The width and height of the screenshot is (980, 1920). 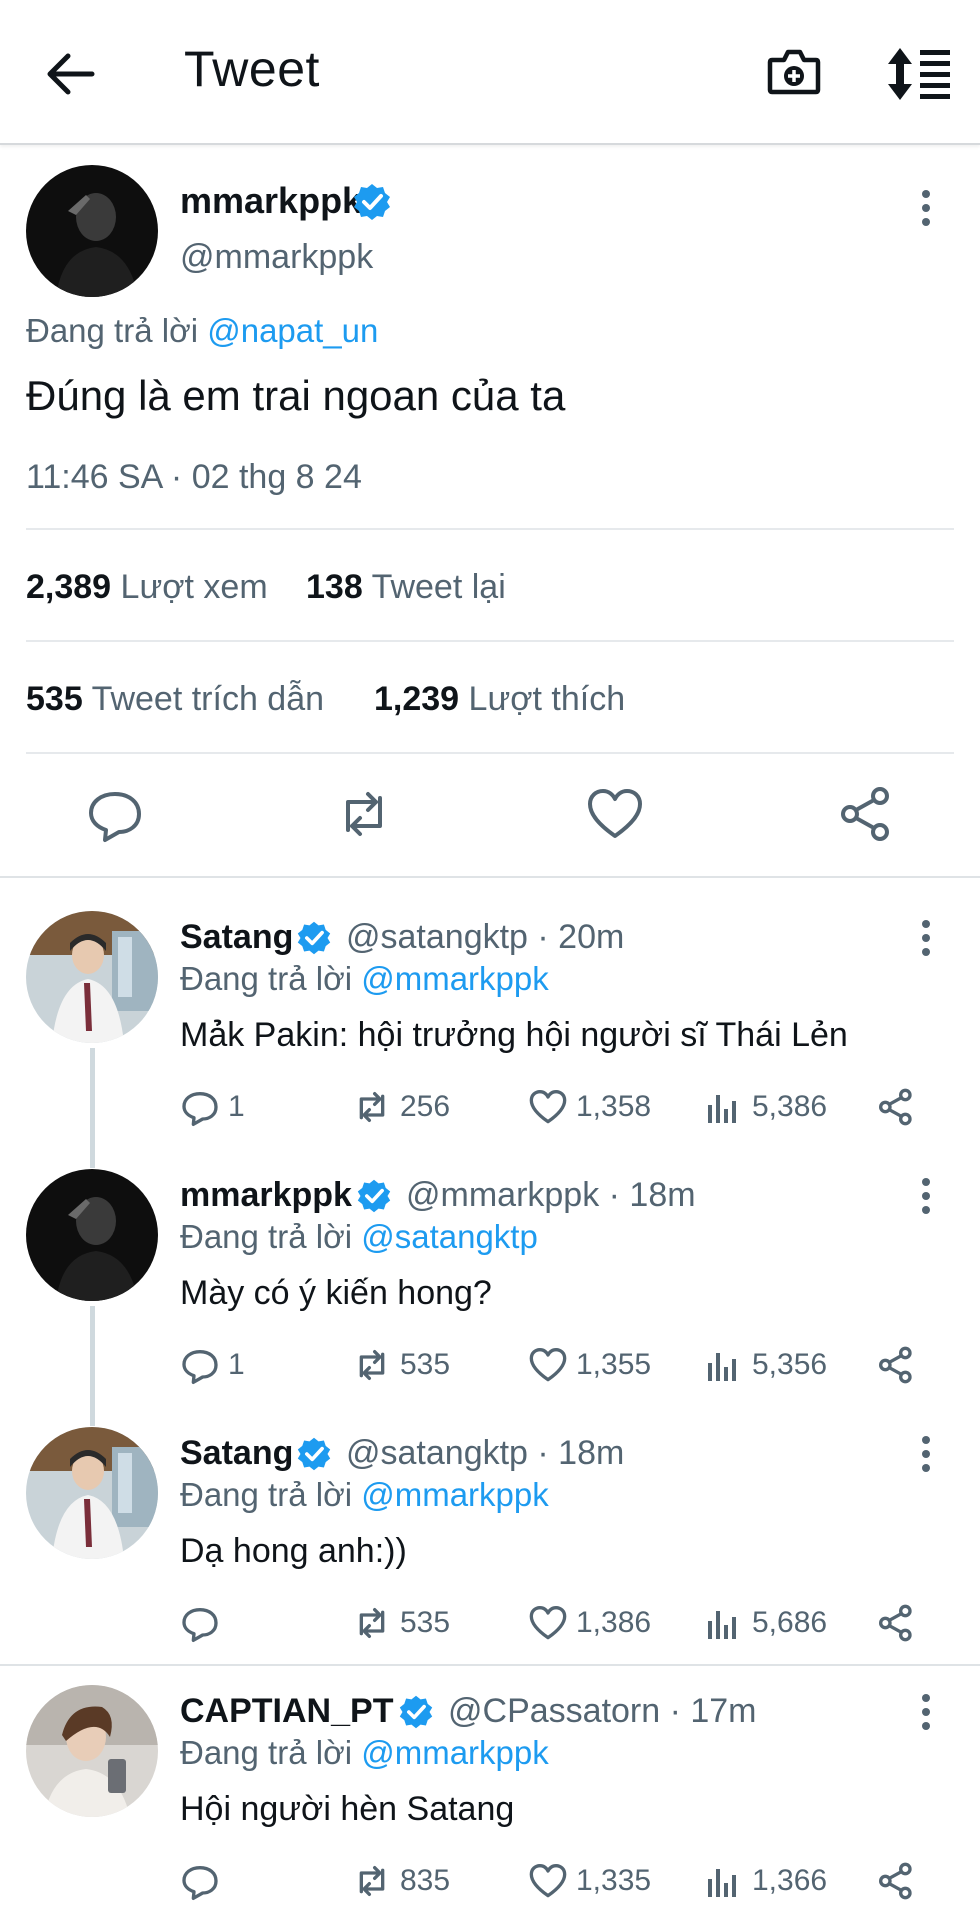 I want to click on back-button, so click(x=72, y=74).